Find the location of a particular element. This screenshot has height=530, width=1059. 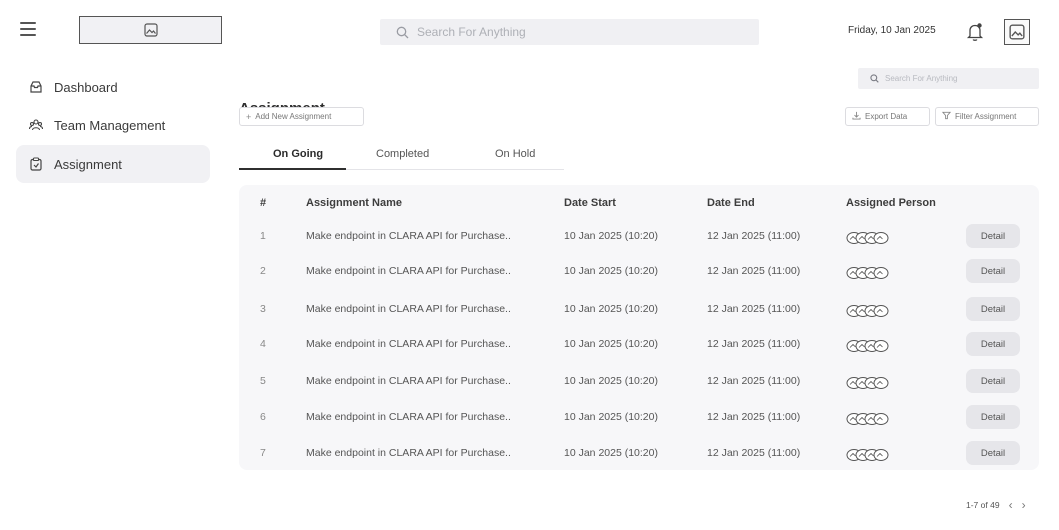

export-data-label: Export Data is located at coordinates (886, 116).